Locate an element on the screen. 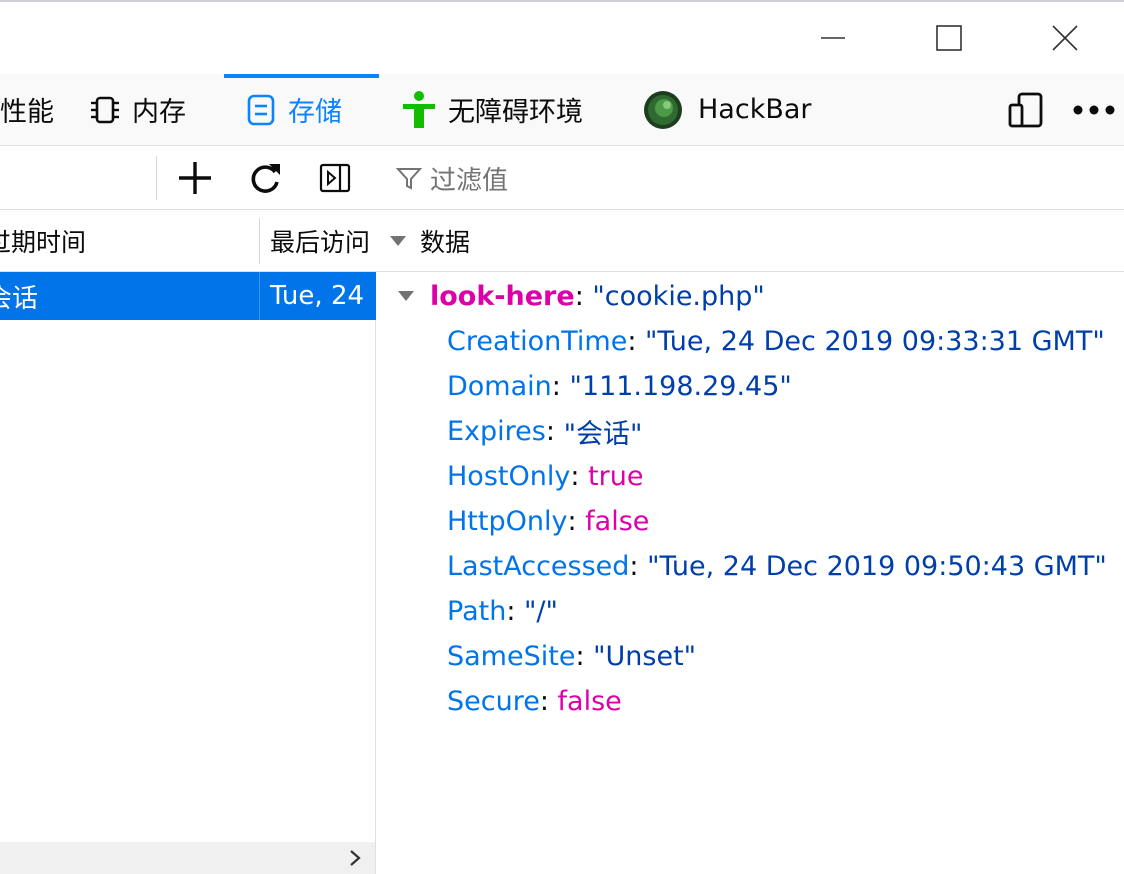 The width and height of the screenshot is (1124, 874). tree-prop-row: HttpOnly: false is located at coordinates (548, 521).